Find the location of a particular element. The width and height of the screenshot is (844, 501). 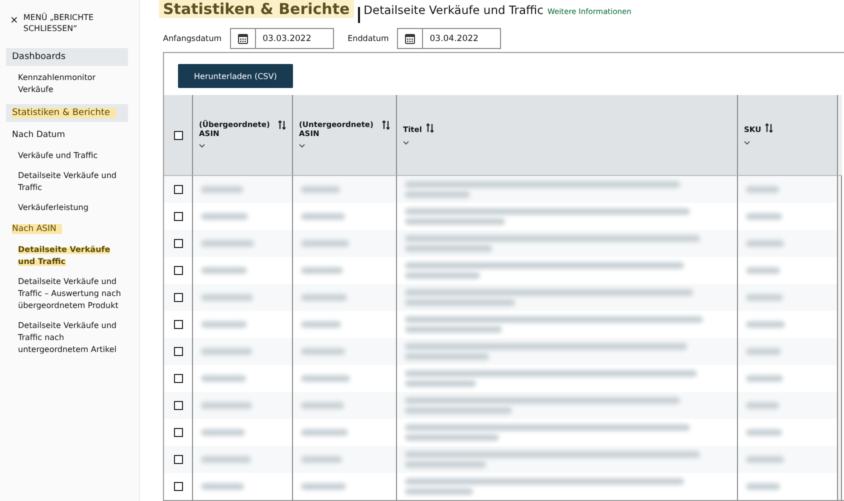

sidebar-item: Detailseite Verkäufe und Traffic – Auswertung nach übergeordnetem Produkt is located at coordinates (68, 294).